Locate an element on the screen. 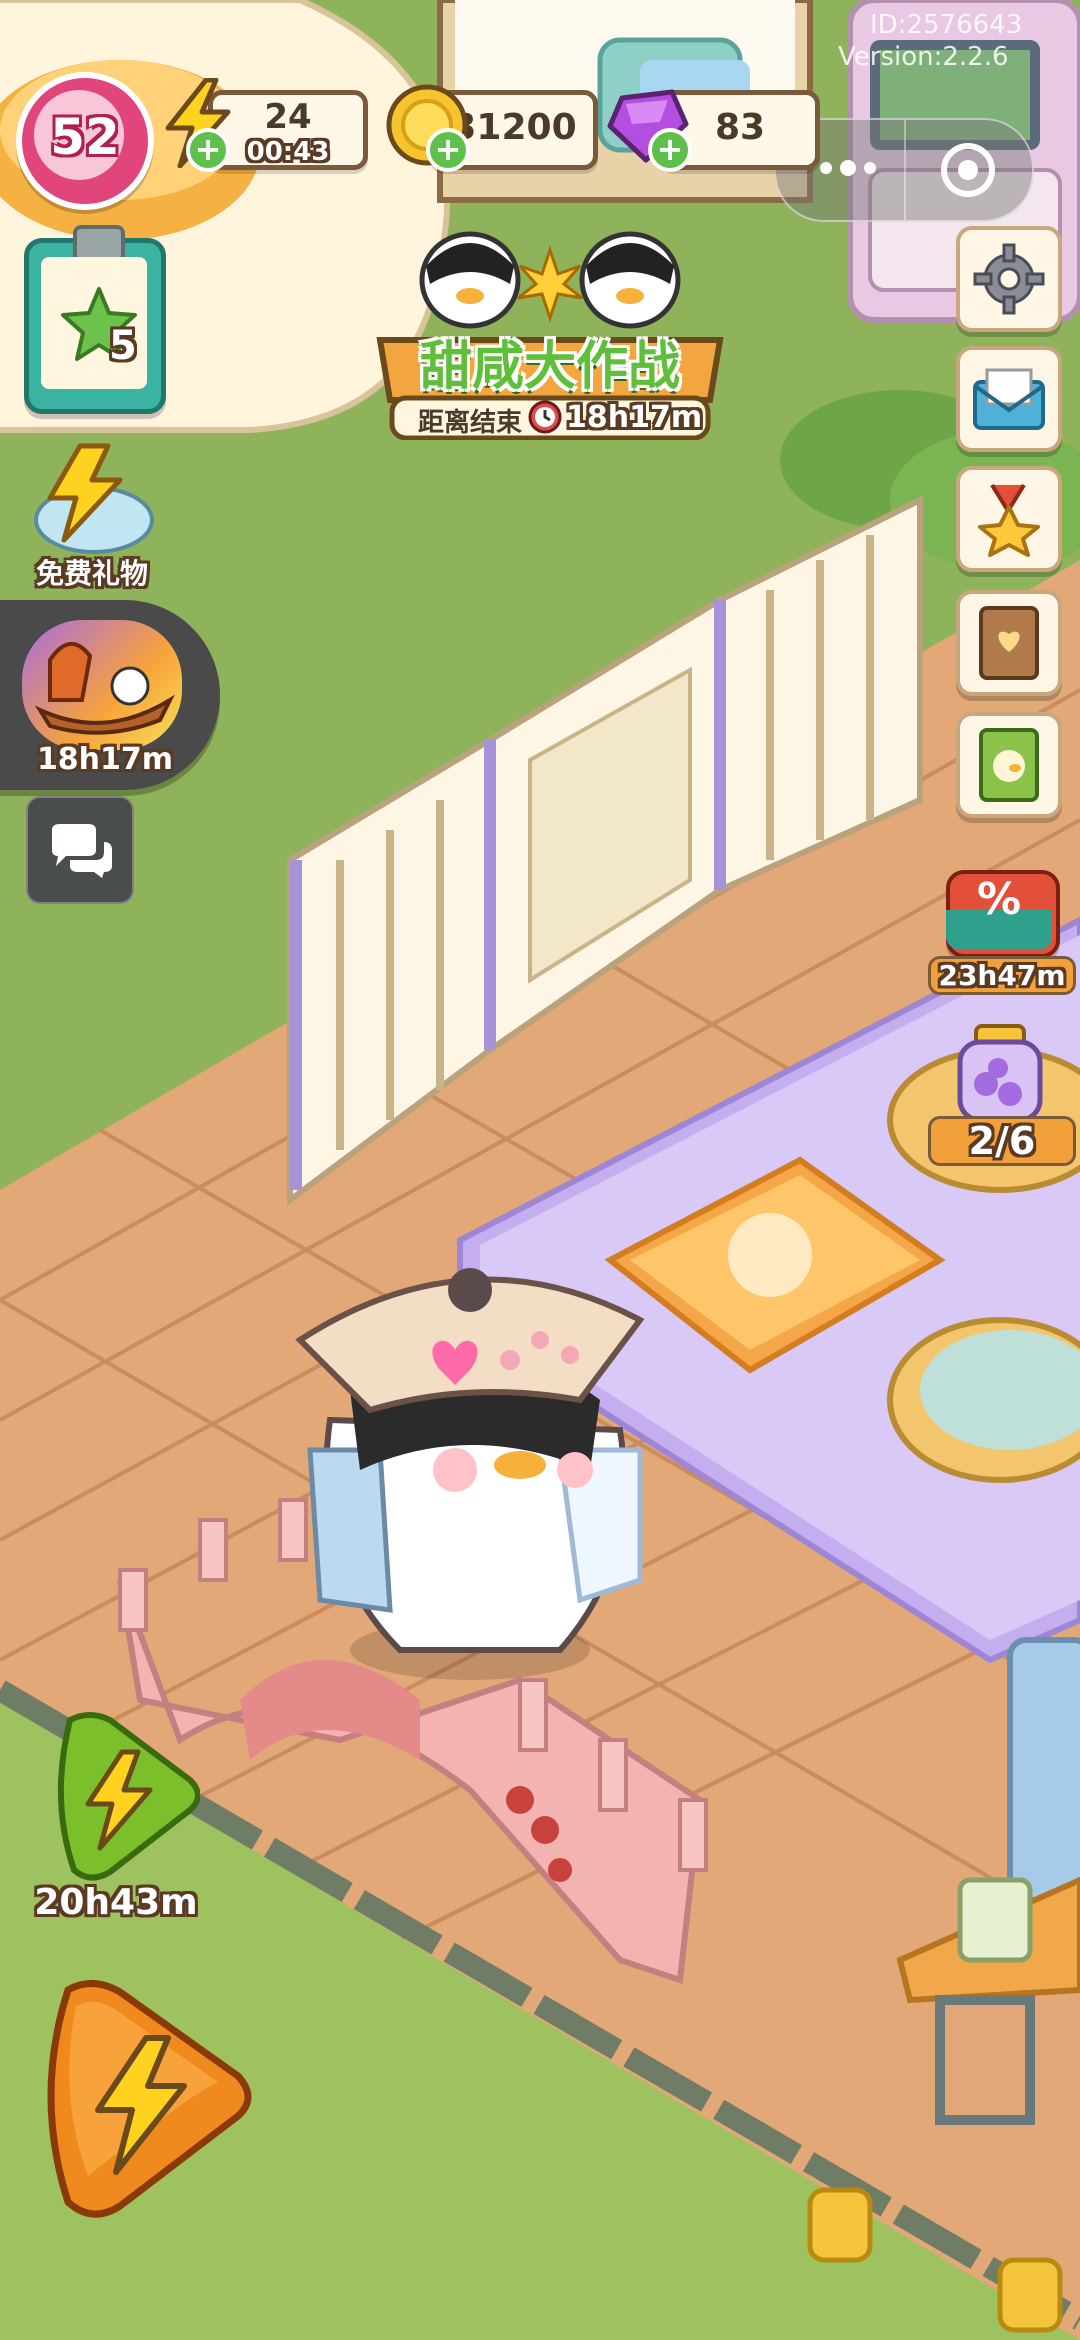 This screenshot has width=1080, height=2340. event-countdown-label: 距离结束 is located at coordinates (469, 423).